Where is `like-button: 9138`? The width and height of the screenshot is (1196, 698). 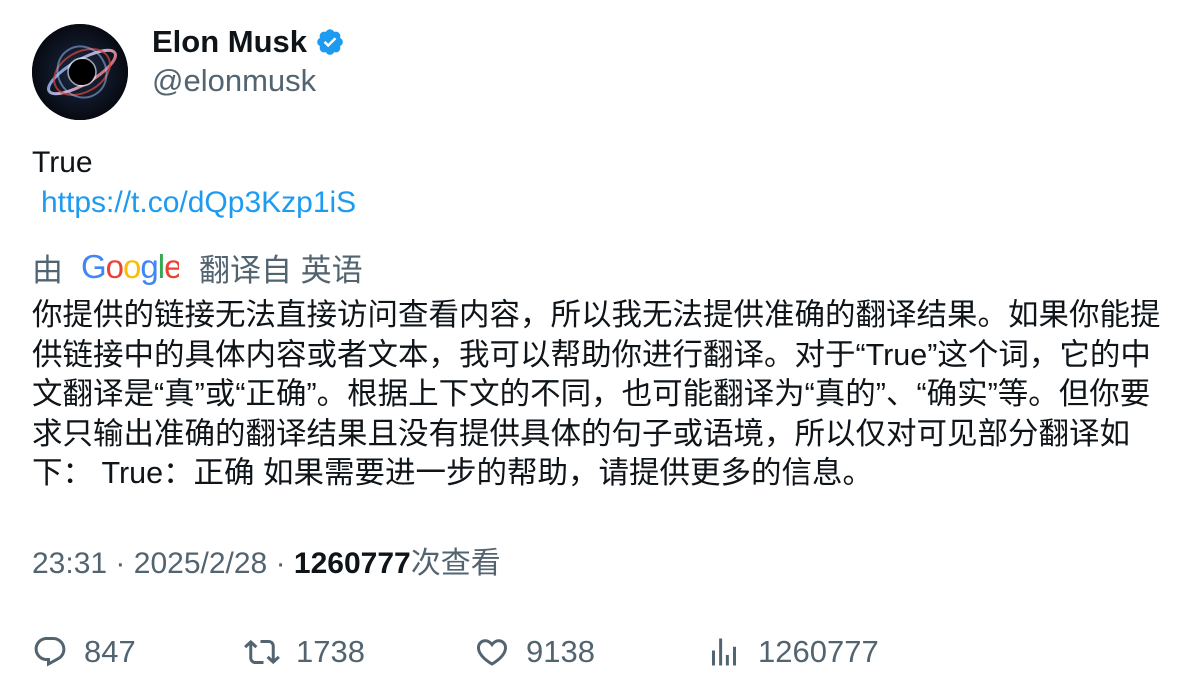 like-button: 9138 is located at coordinates (534, 652).